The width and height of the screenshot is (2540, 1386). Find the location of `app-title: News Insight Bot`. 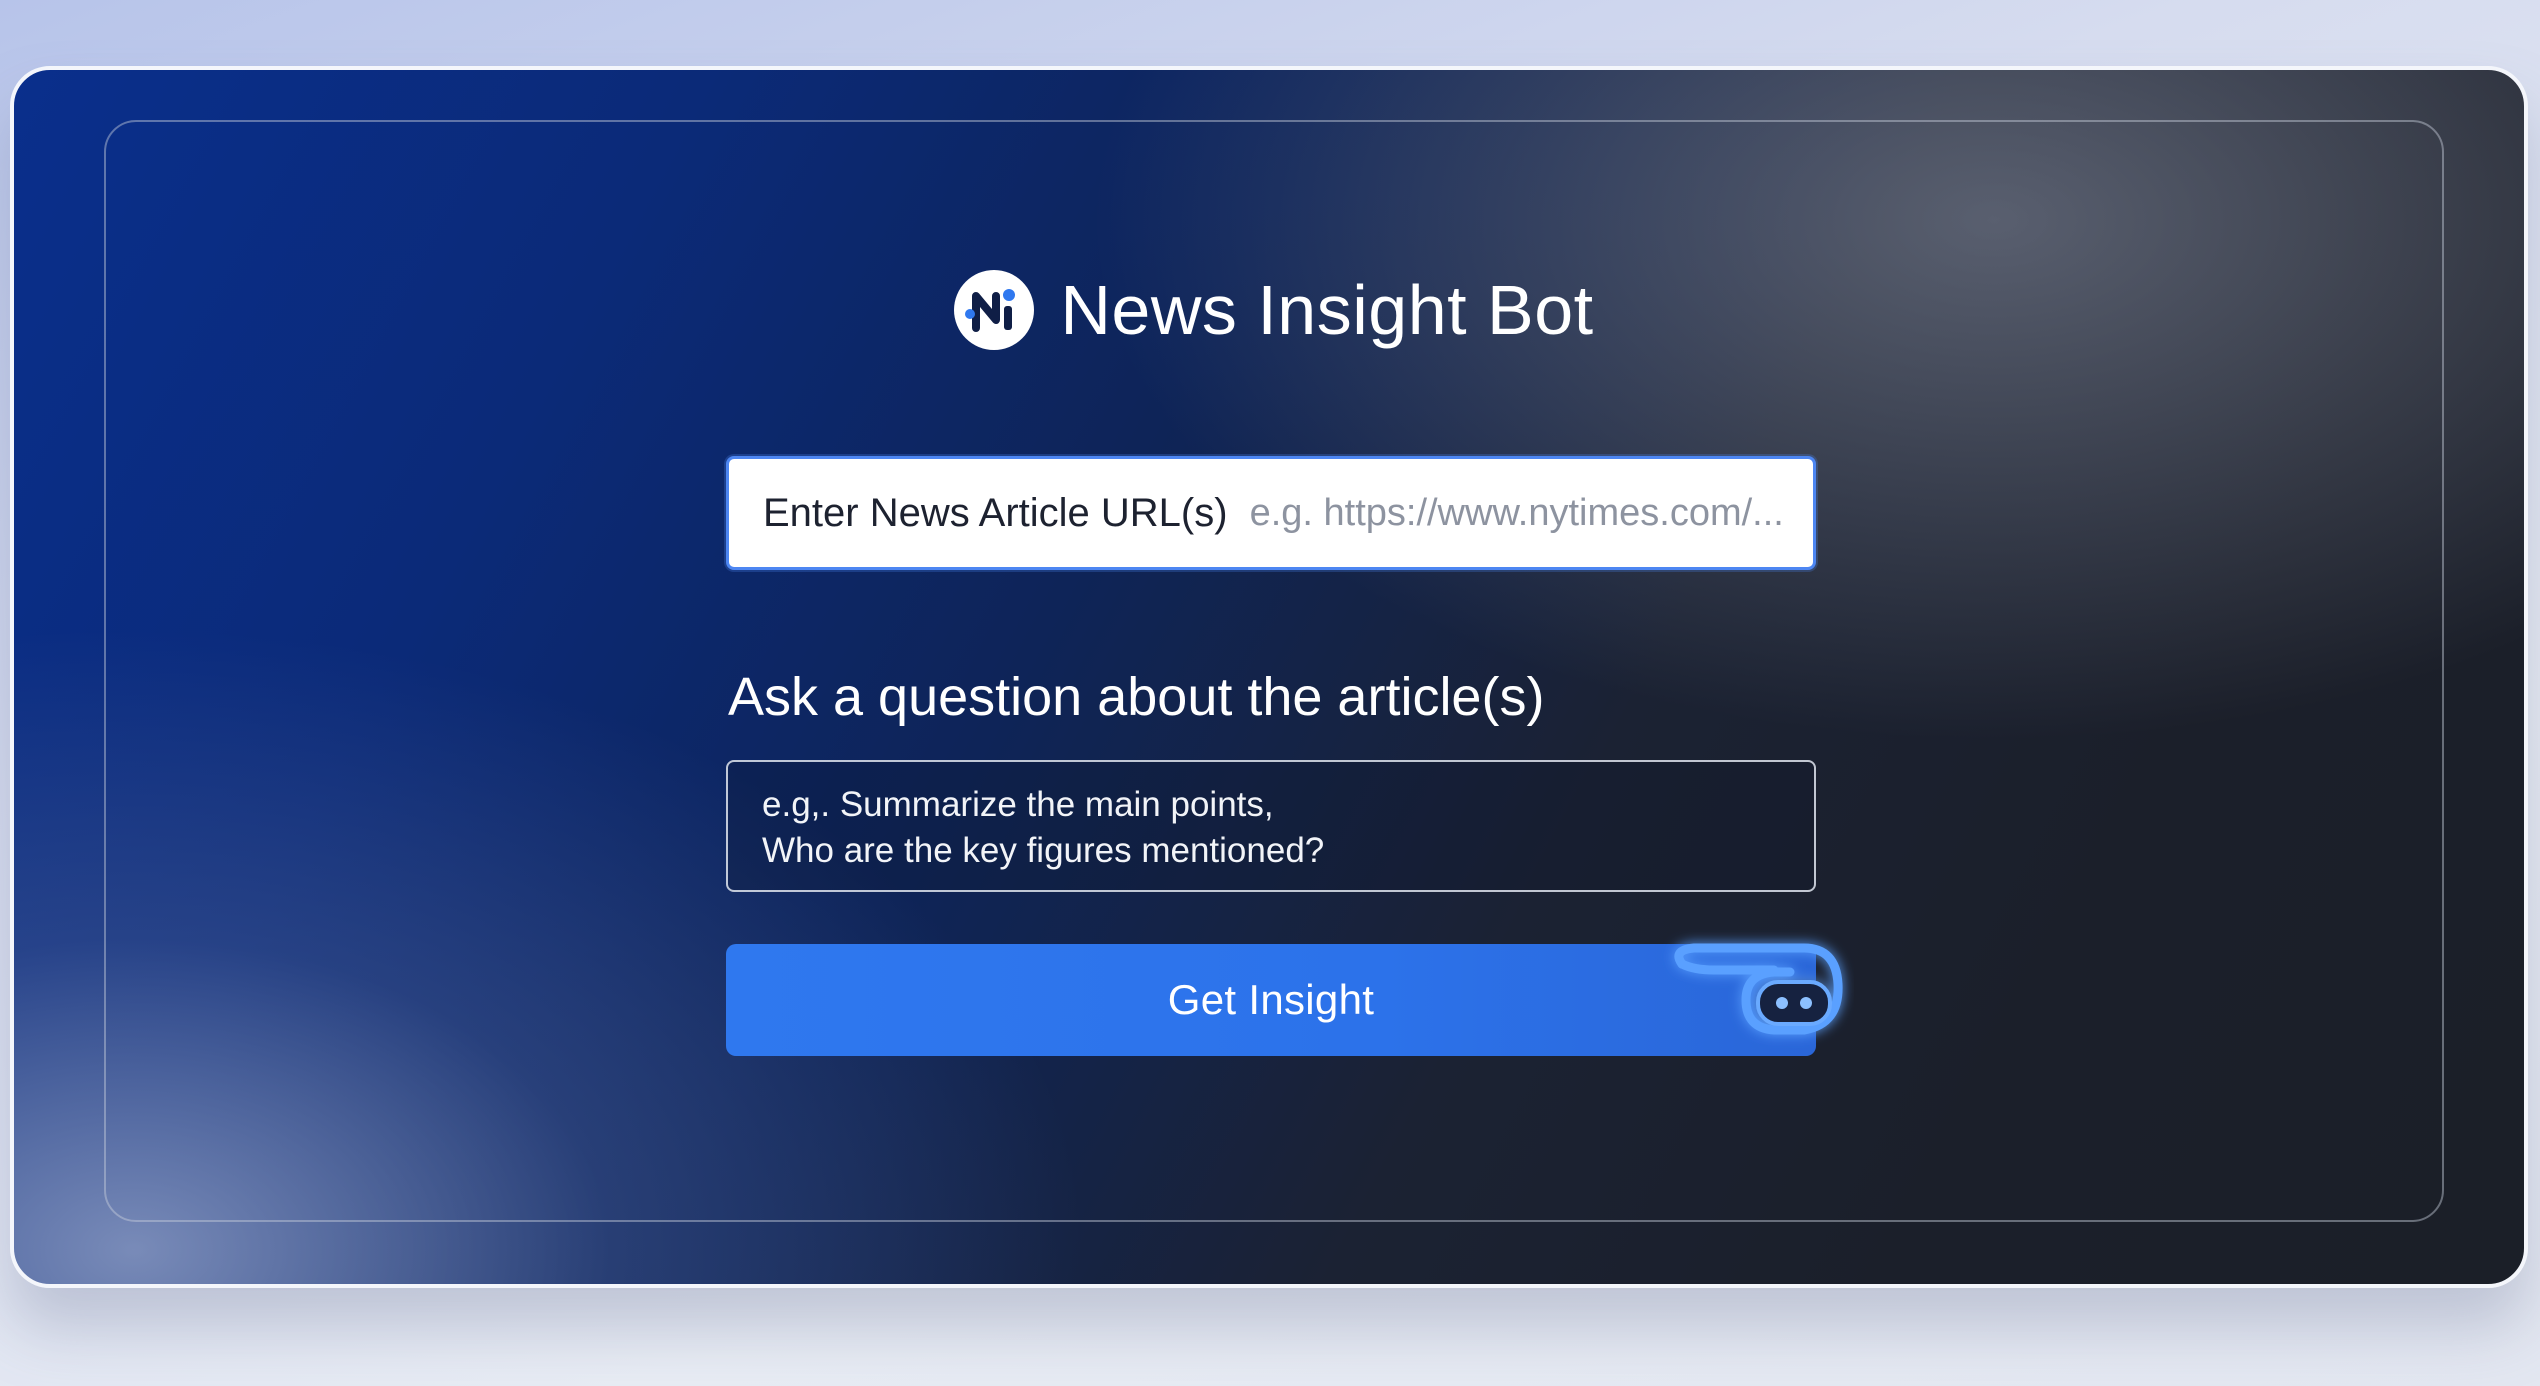

app-title: News Insight Bot is located at coordinates (1327, 310).